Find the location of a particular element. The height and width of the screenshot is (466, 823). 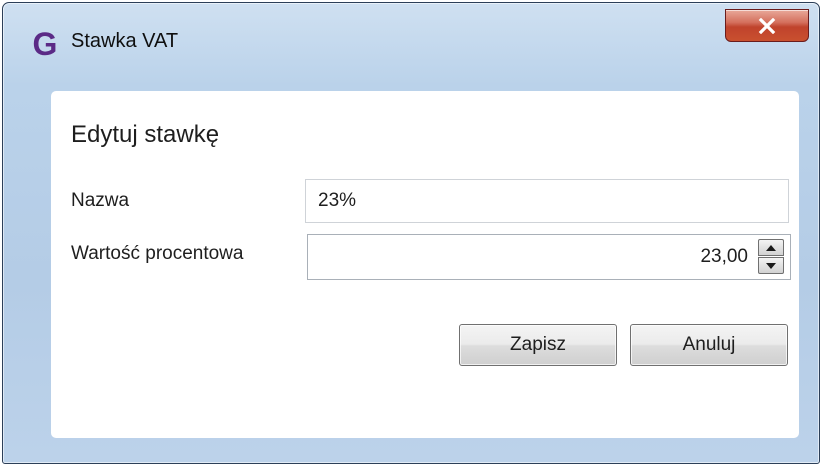

close-button is located at coordinates (767, 25).